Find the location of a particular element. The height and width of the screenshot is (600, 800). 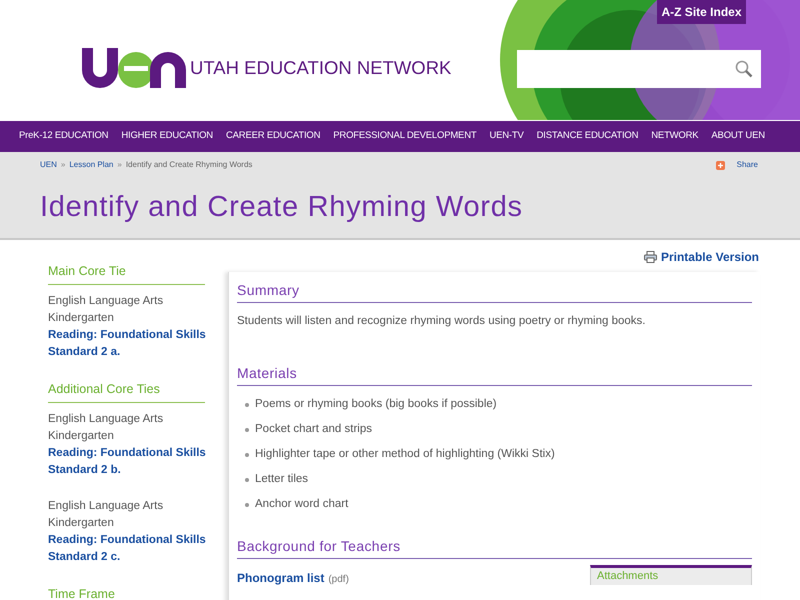

phonogram-link: Phonogram list is located at coordinates (280, 578).